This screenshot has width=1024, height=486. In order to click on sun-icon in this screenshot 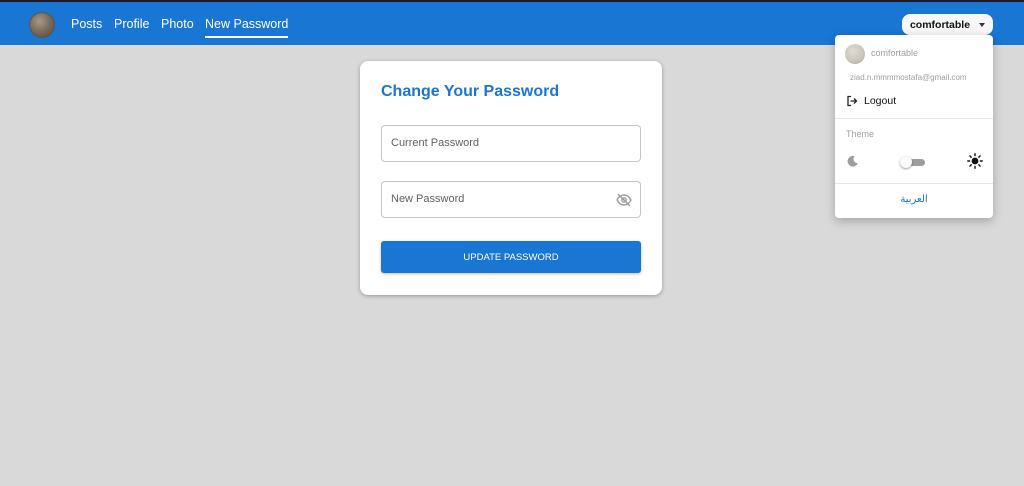, I will do `click(975, 161)`.